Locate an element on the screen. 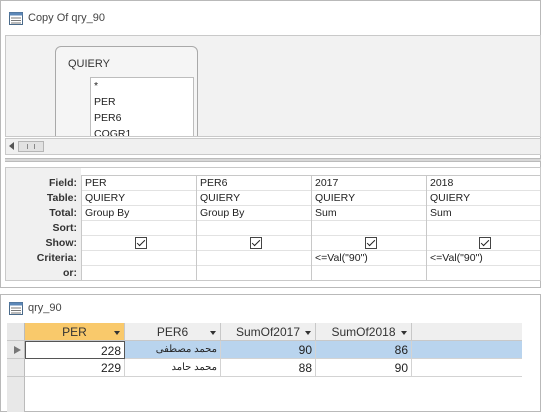  grid-field-cell: PER6 is located at coordinates (254, 183).